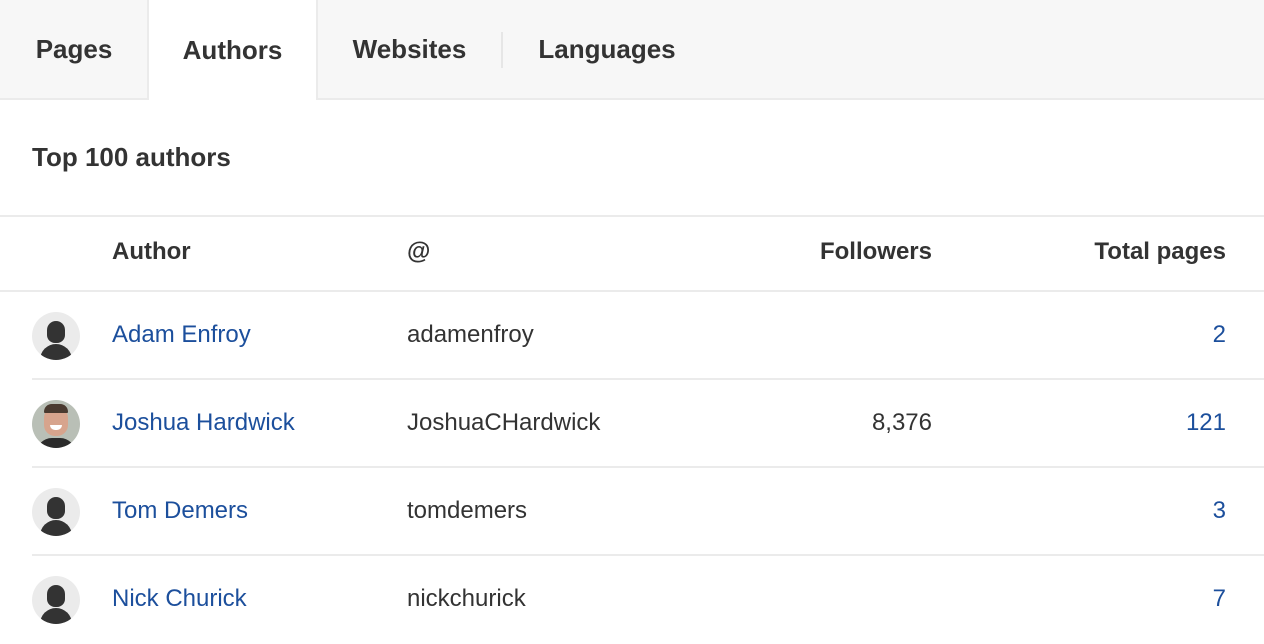 Image resolution: width=1264 pixels, height=644 pixels. What do you see at coordinates (1126, 335) in the screenshot?
I see `total-pages-link: 2` at bounding box center [1126, 335].